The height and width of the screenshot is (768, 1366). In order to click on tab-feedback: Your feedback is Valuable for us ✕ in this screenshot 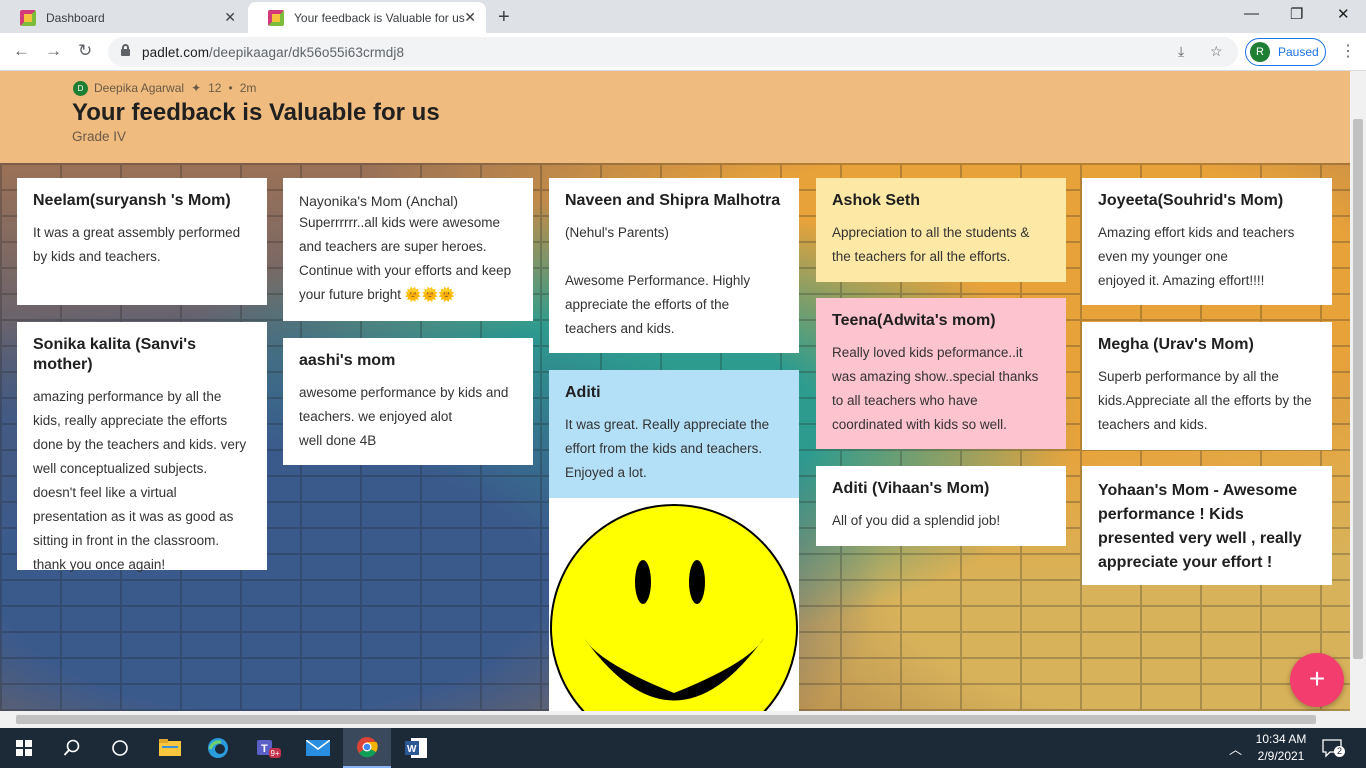, I will do `click(367, 17)`.